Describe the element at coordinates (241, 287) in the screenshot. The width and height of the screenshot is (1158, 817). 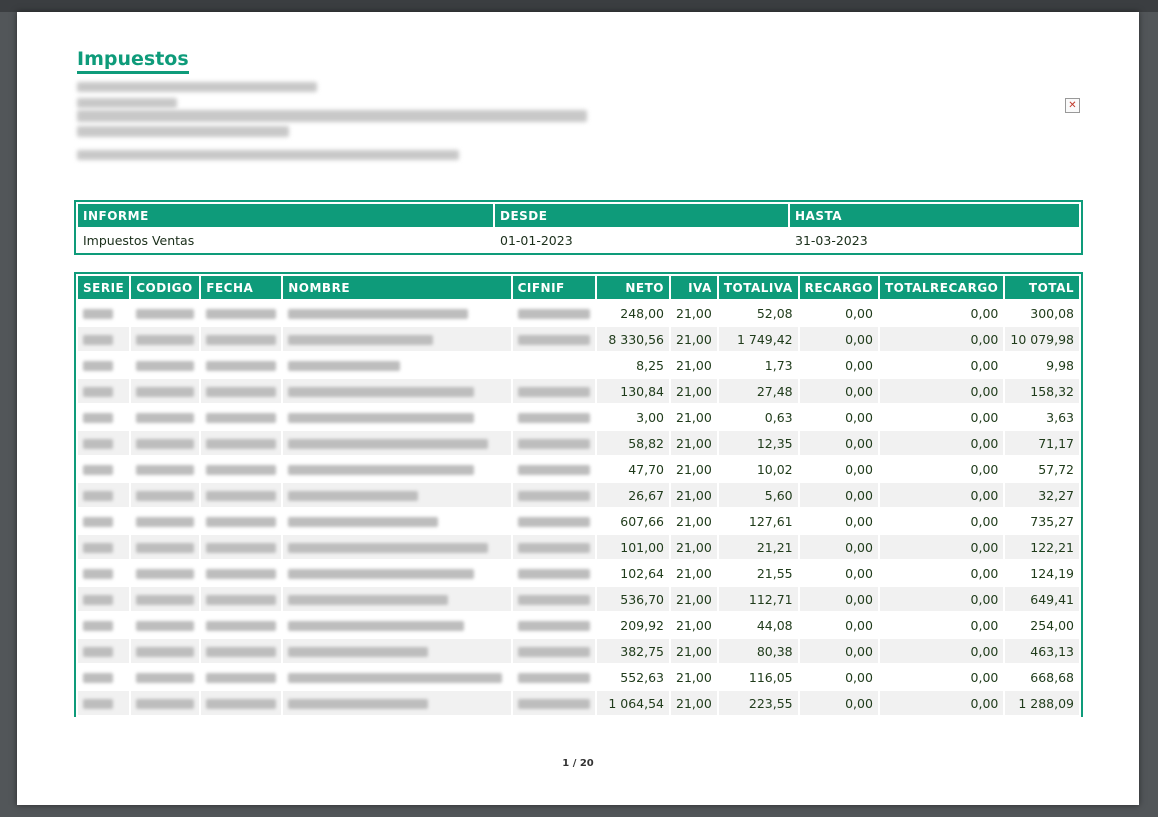
I see `col-header-fecha: FECHA` at that location.